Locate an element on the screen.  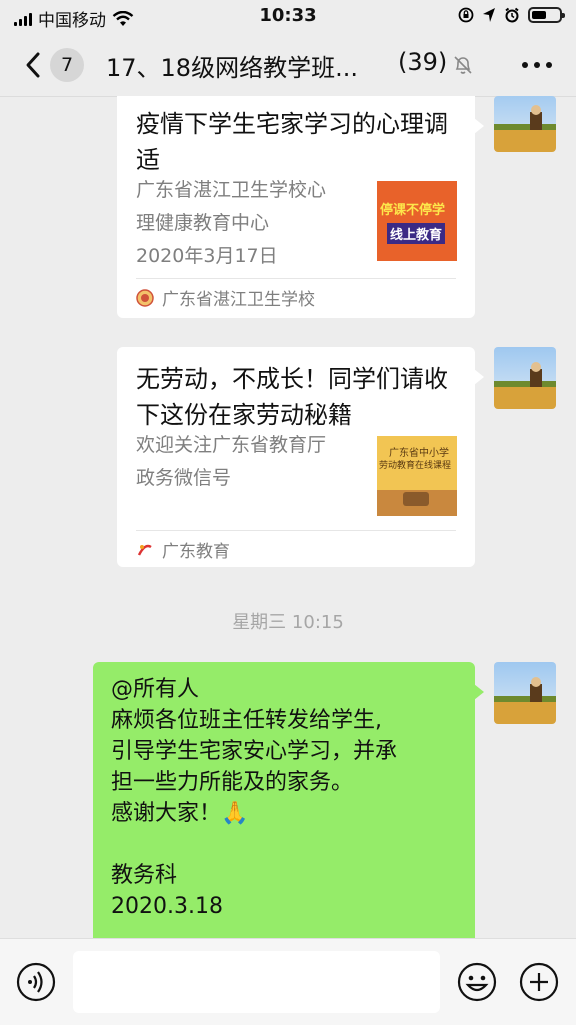
card-source: 广东省湛江卫生学校 is located at coordinates (225, 297).